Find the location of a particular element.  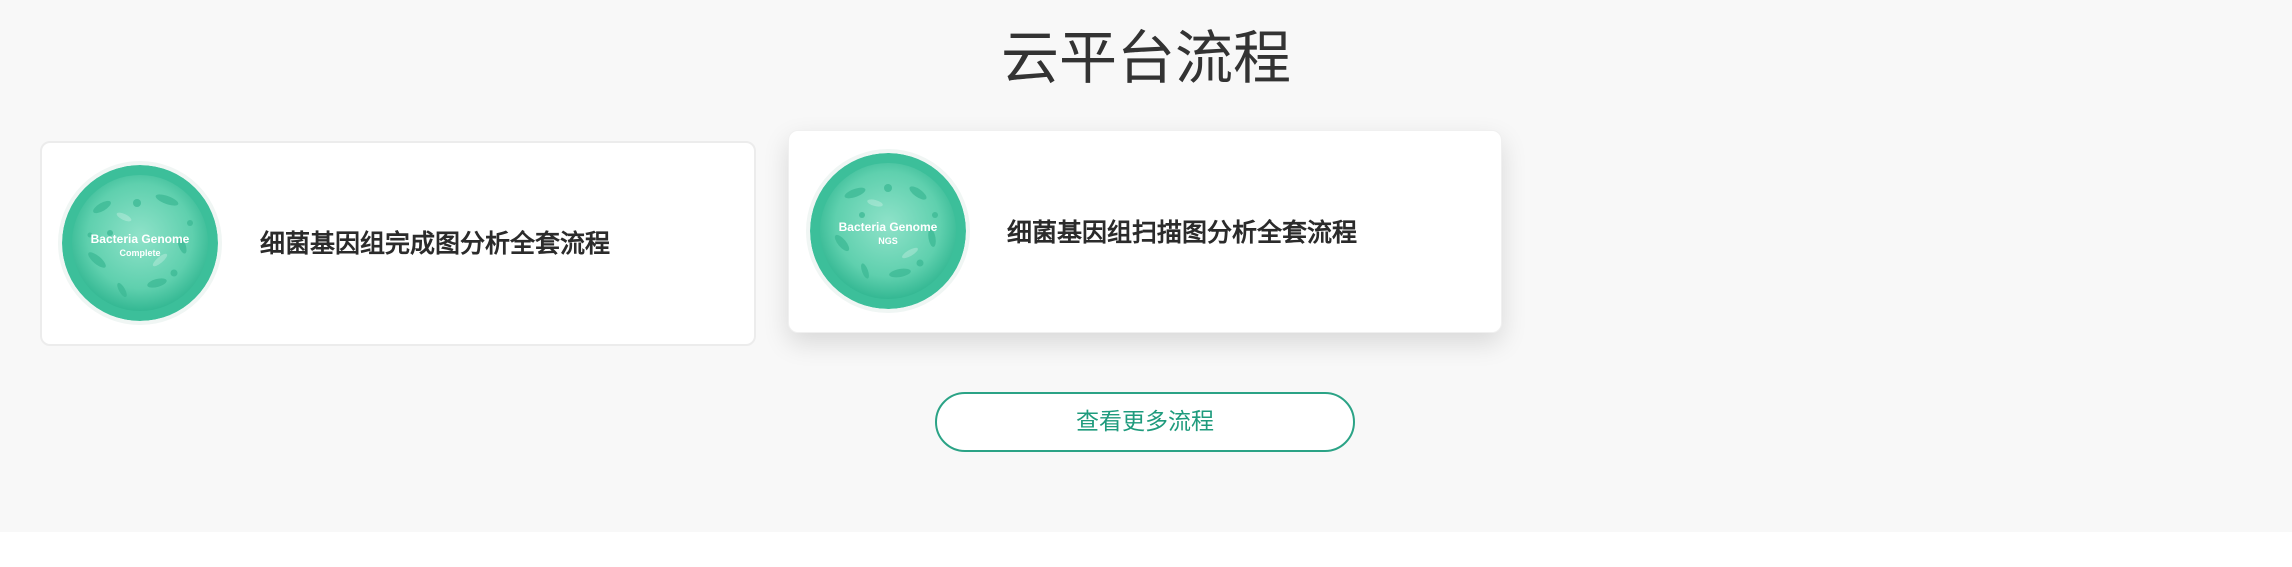

bacteria-petri-dish-icon: Bacteria Genome Complete is located at coordinates (140, 243).